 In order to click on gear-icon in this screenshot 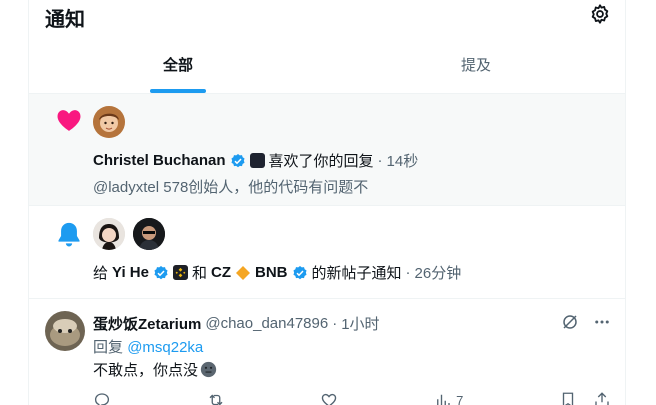, I will do `click(600, 14)`.